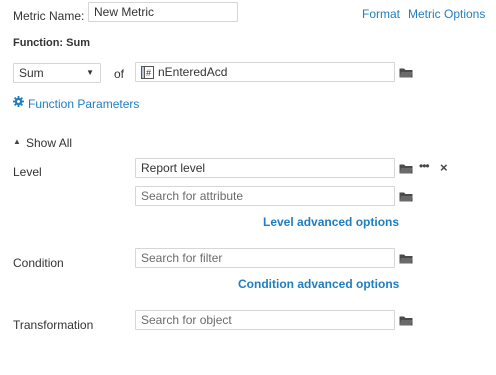 This screenshot has height=375, width=496. I want to click on level-label: Level, so click(27, 172).